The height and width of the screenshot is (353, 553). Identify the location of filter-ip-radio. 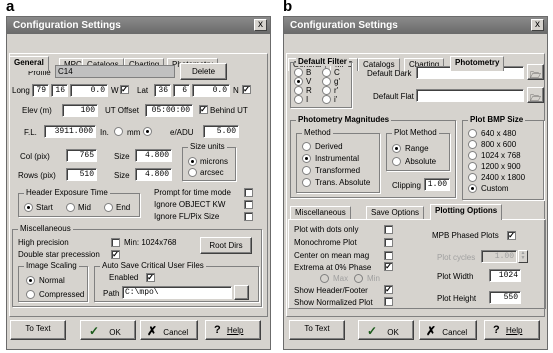
(326, 99).